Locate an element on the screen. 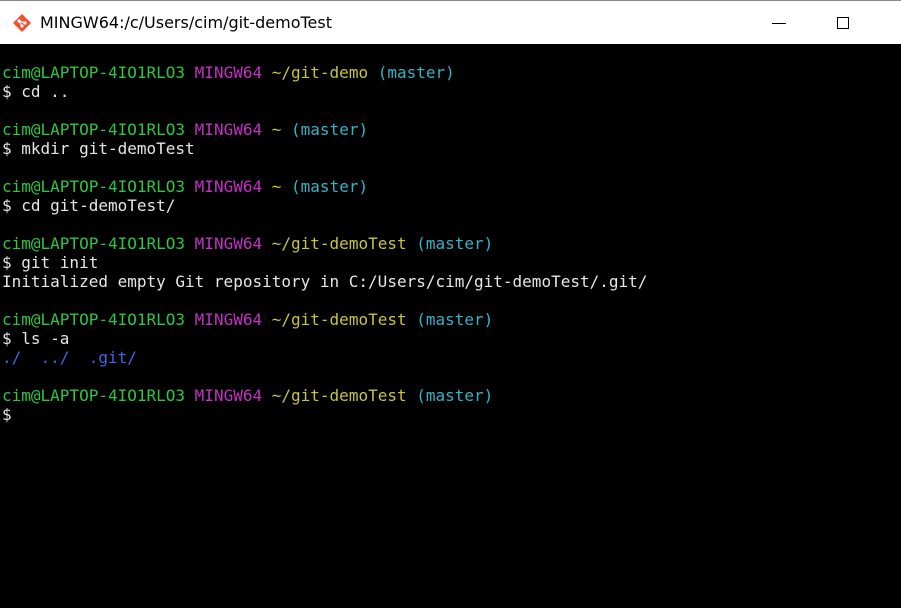  maximize-button is located at coordinates (843, 23).